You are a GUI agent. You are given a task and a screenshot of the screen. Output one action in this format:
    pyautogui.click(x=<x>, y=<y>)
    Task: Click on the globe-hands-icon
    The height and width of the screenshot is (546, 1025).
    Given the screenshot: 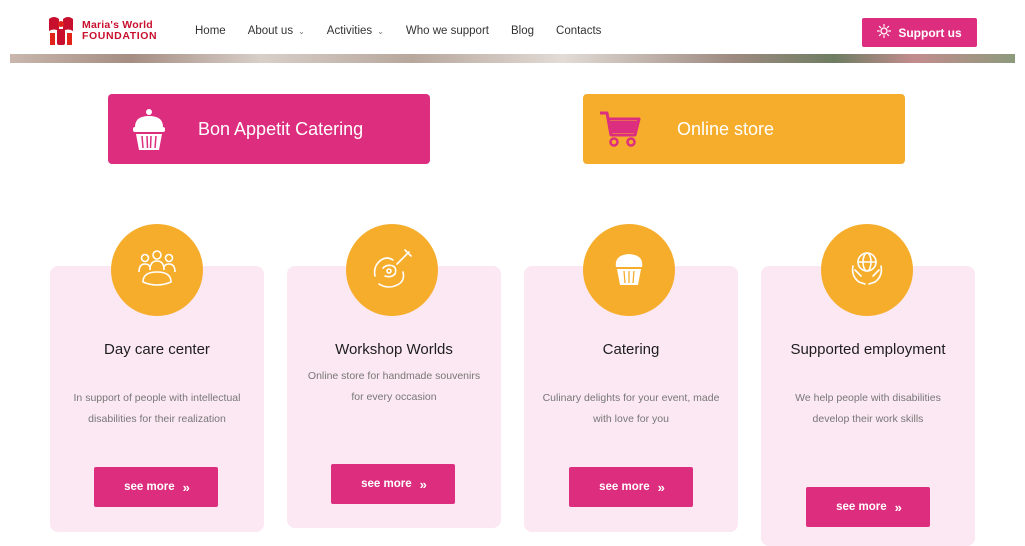 What is the action you would take?
    pyautogui.click(x=867, y=270)
    